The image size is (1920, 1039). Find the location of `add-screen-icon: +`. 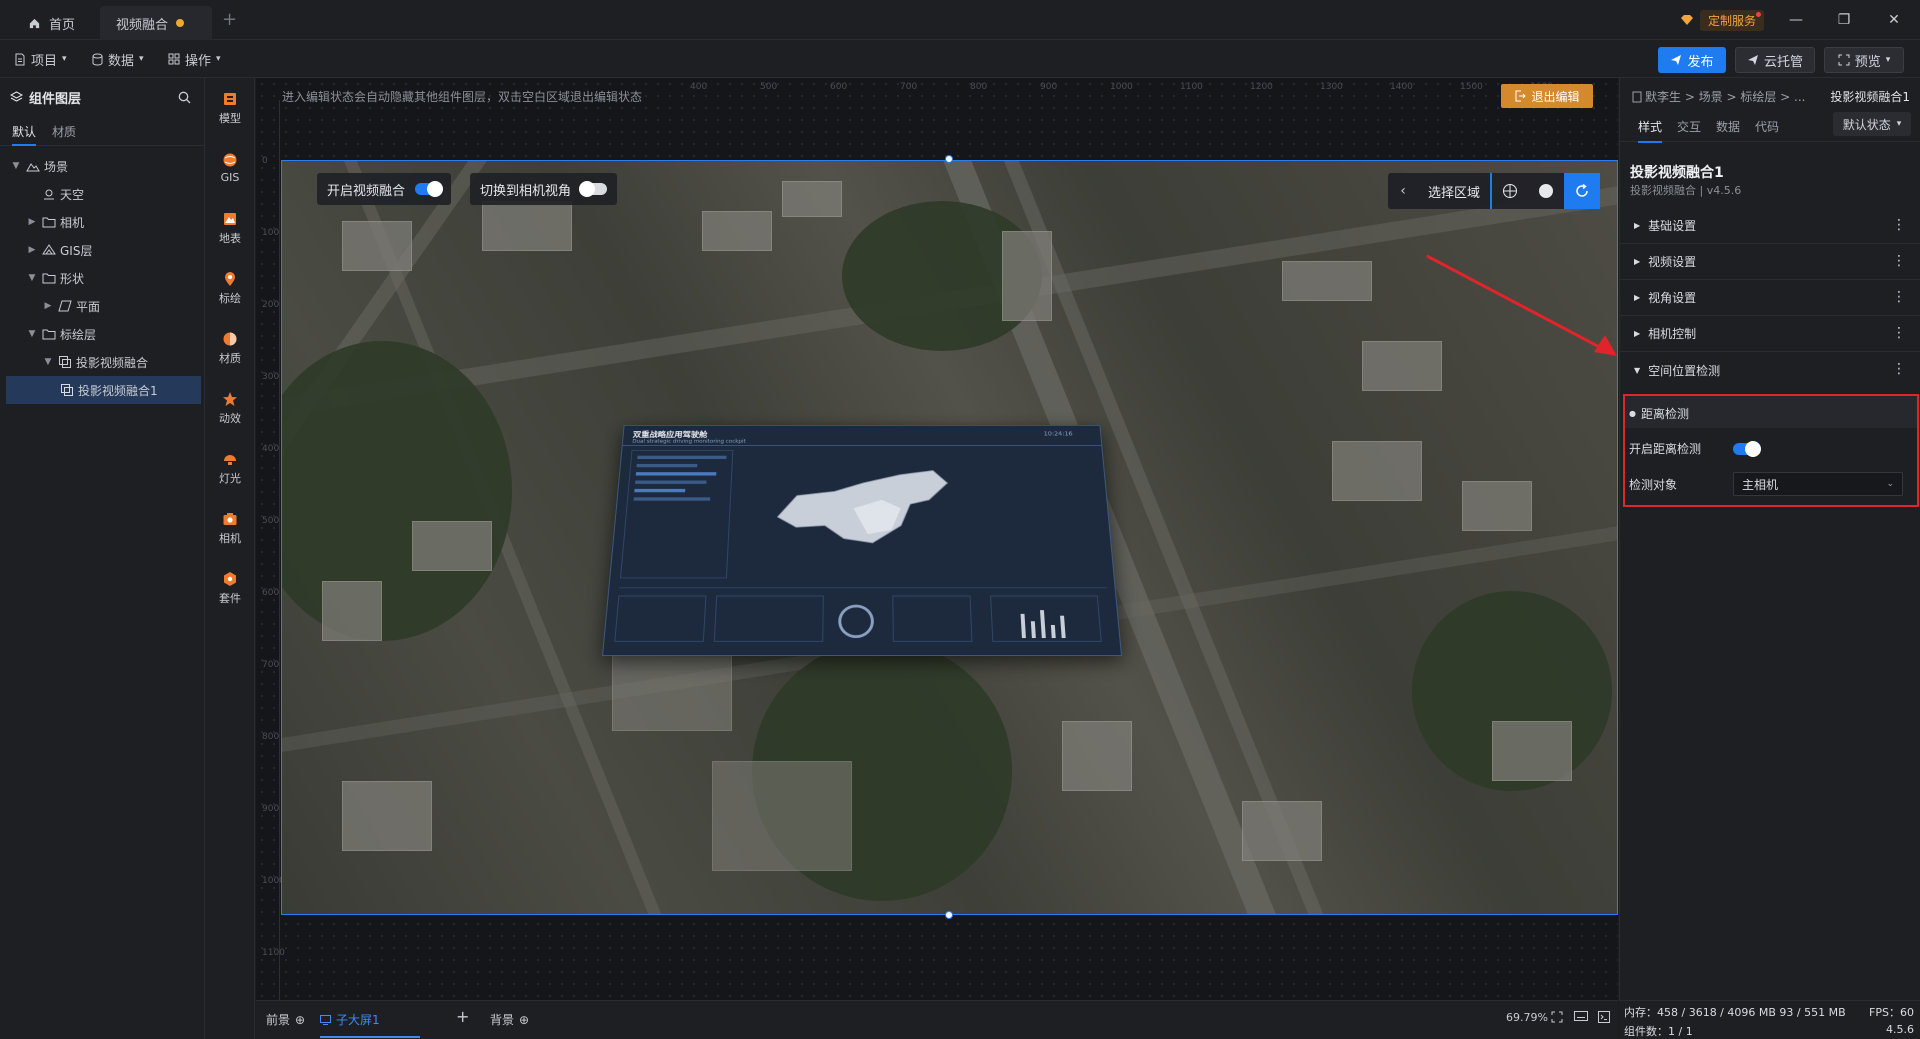

add-screen-icon: + is located at coordinates (462, 1016).